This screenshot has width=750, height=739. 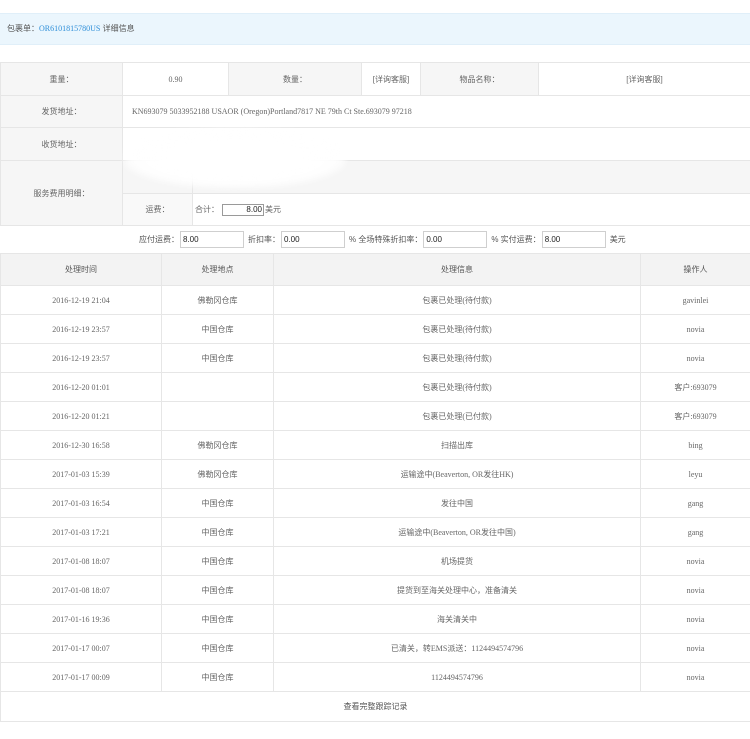 I want to click on fee-detail-row-freight: 运费： 合计： 美元, so click(x=436, y=209).